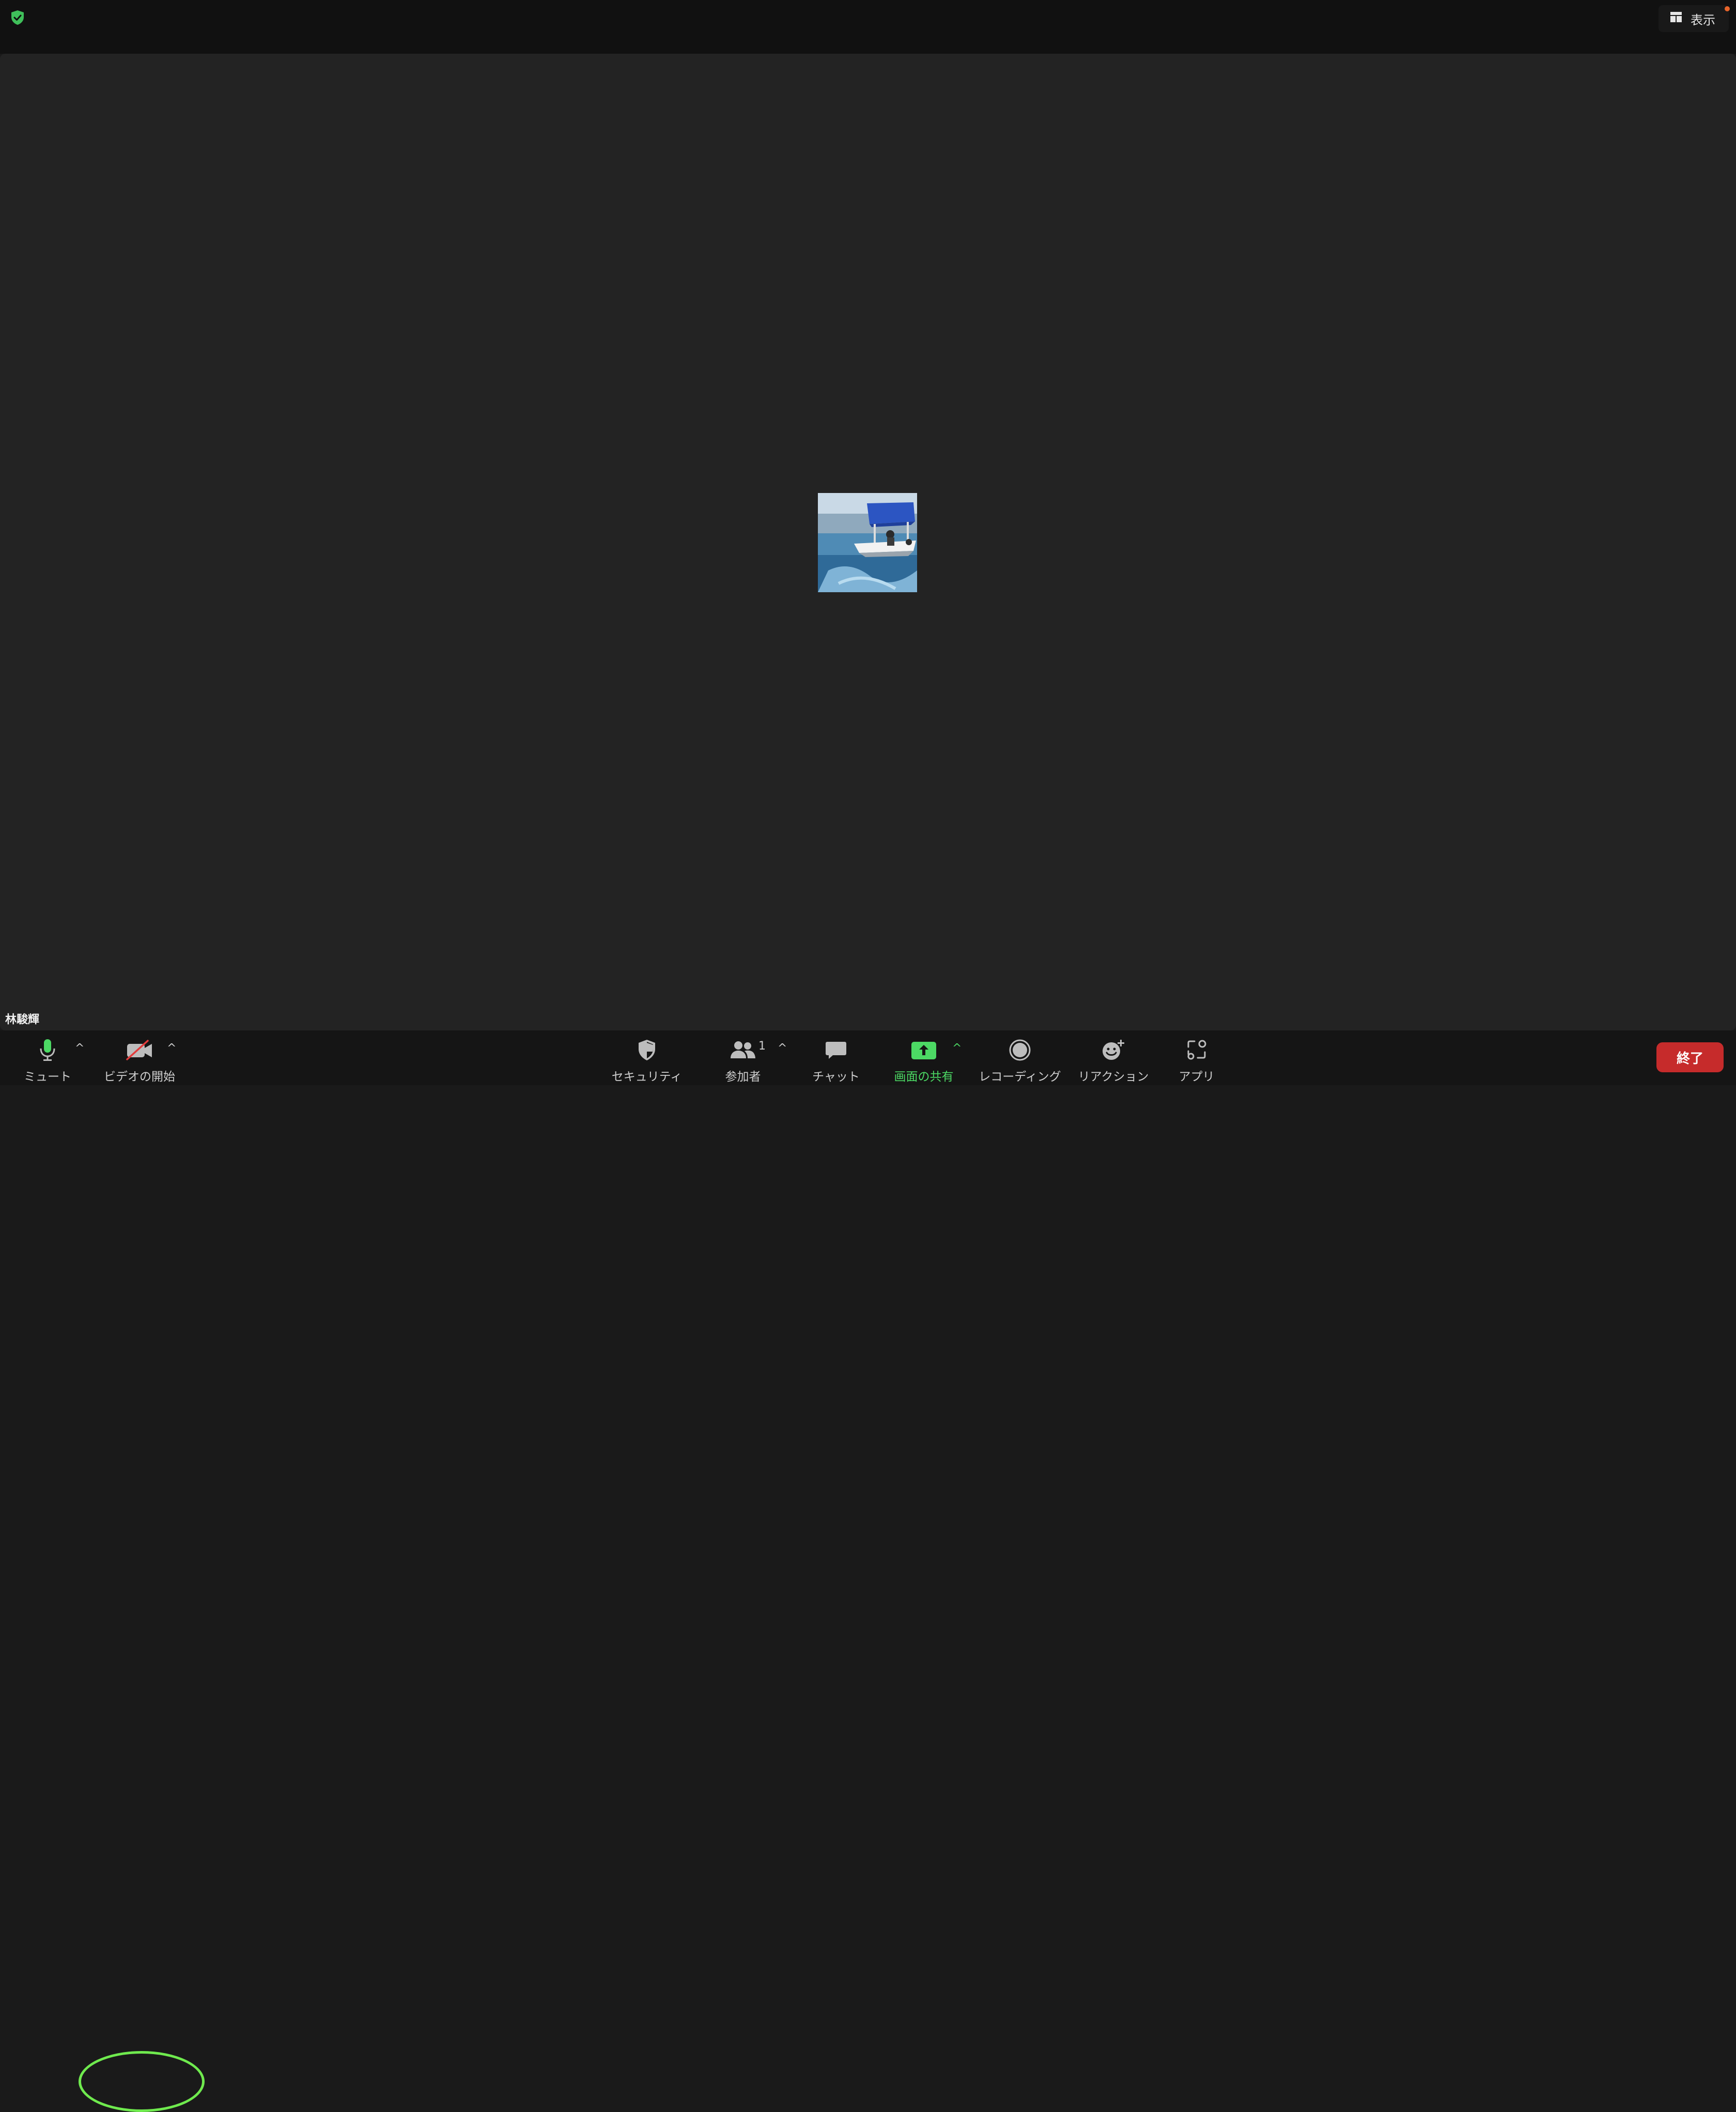 This screenshot has height=2112, width=1736. What do you see at coordinates (18, 17) in the screenshot?
I see `encryption-shield-icon` at bounding box center [18, 17].